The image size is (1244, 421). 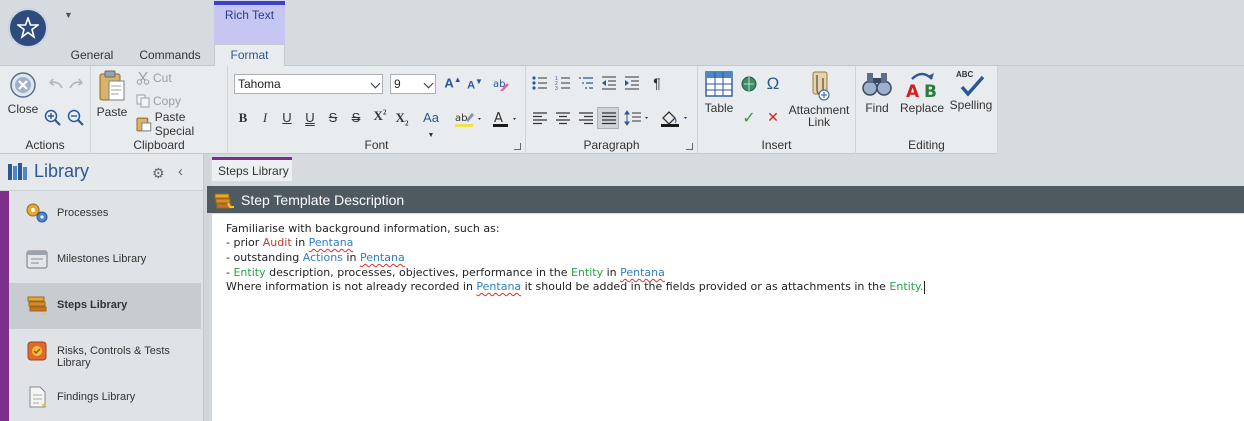 I want to click on symbol-omega-icon: Ω, so click(x=773, y=84).